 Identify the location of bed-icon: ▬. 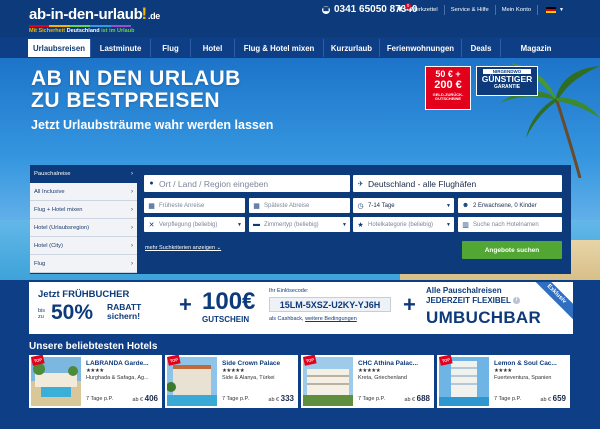
(256, 224).